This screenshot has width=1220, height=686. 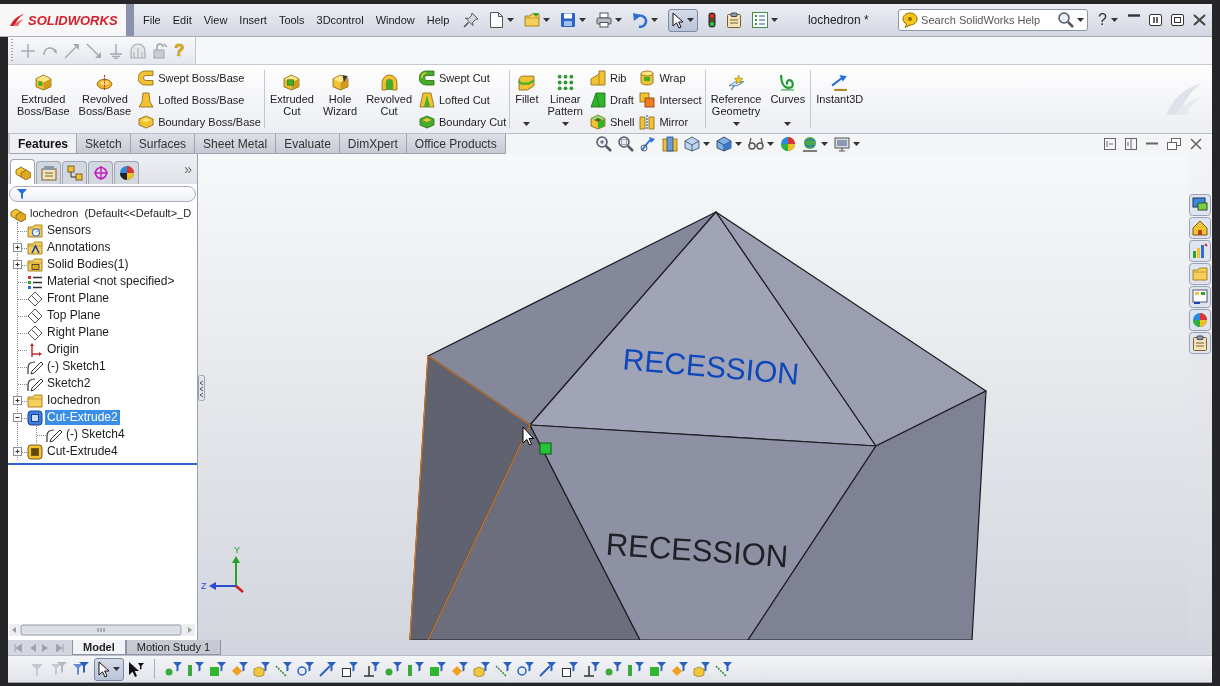 What do you see at coordinates (1174, 144) in the screenshot?
I see `restore-icon` at bounding box center [1174, 144].